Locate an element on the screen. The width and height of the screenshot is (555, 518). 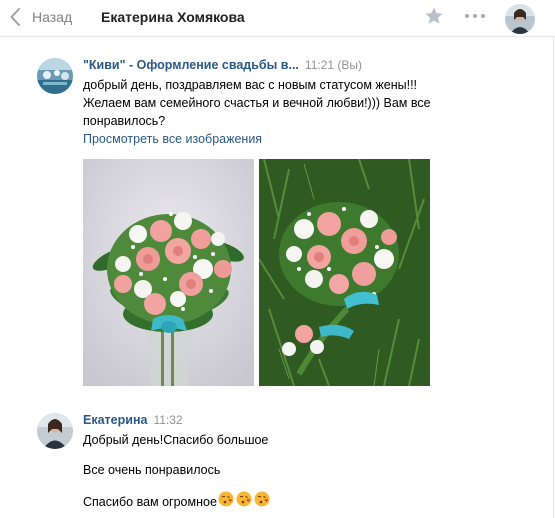
avatar-kiwi is located at coordinates (55, 76).